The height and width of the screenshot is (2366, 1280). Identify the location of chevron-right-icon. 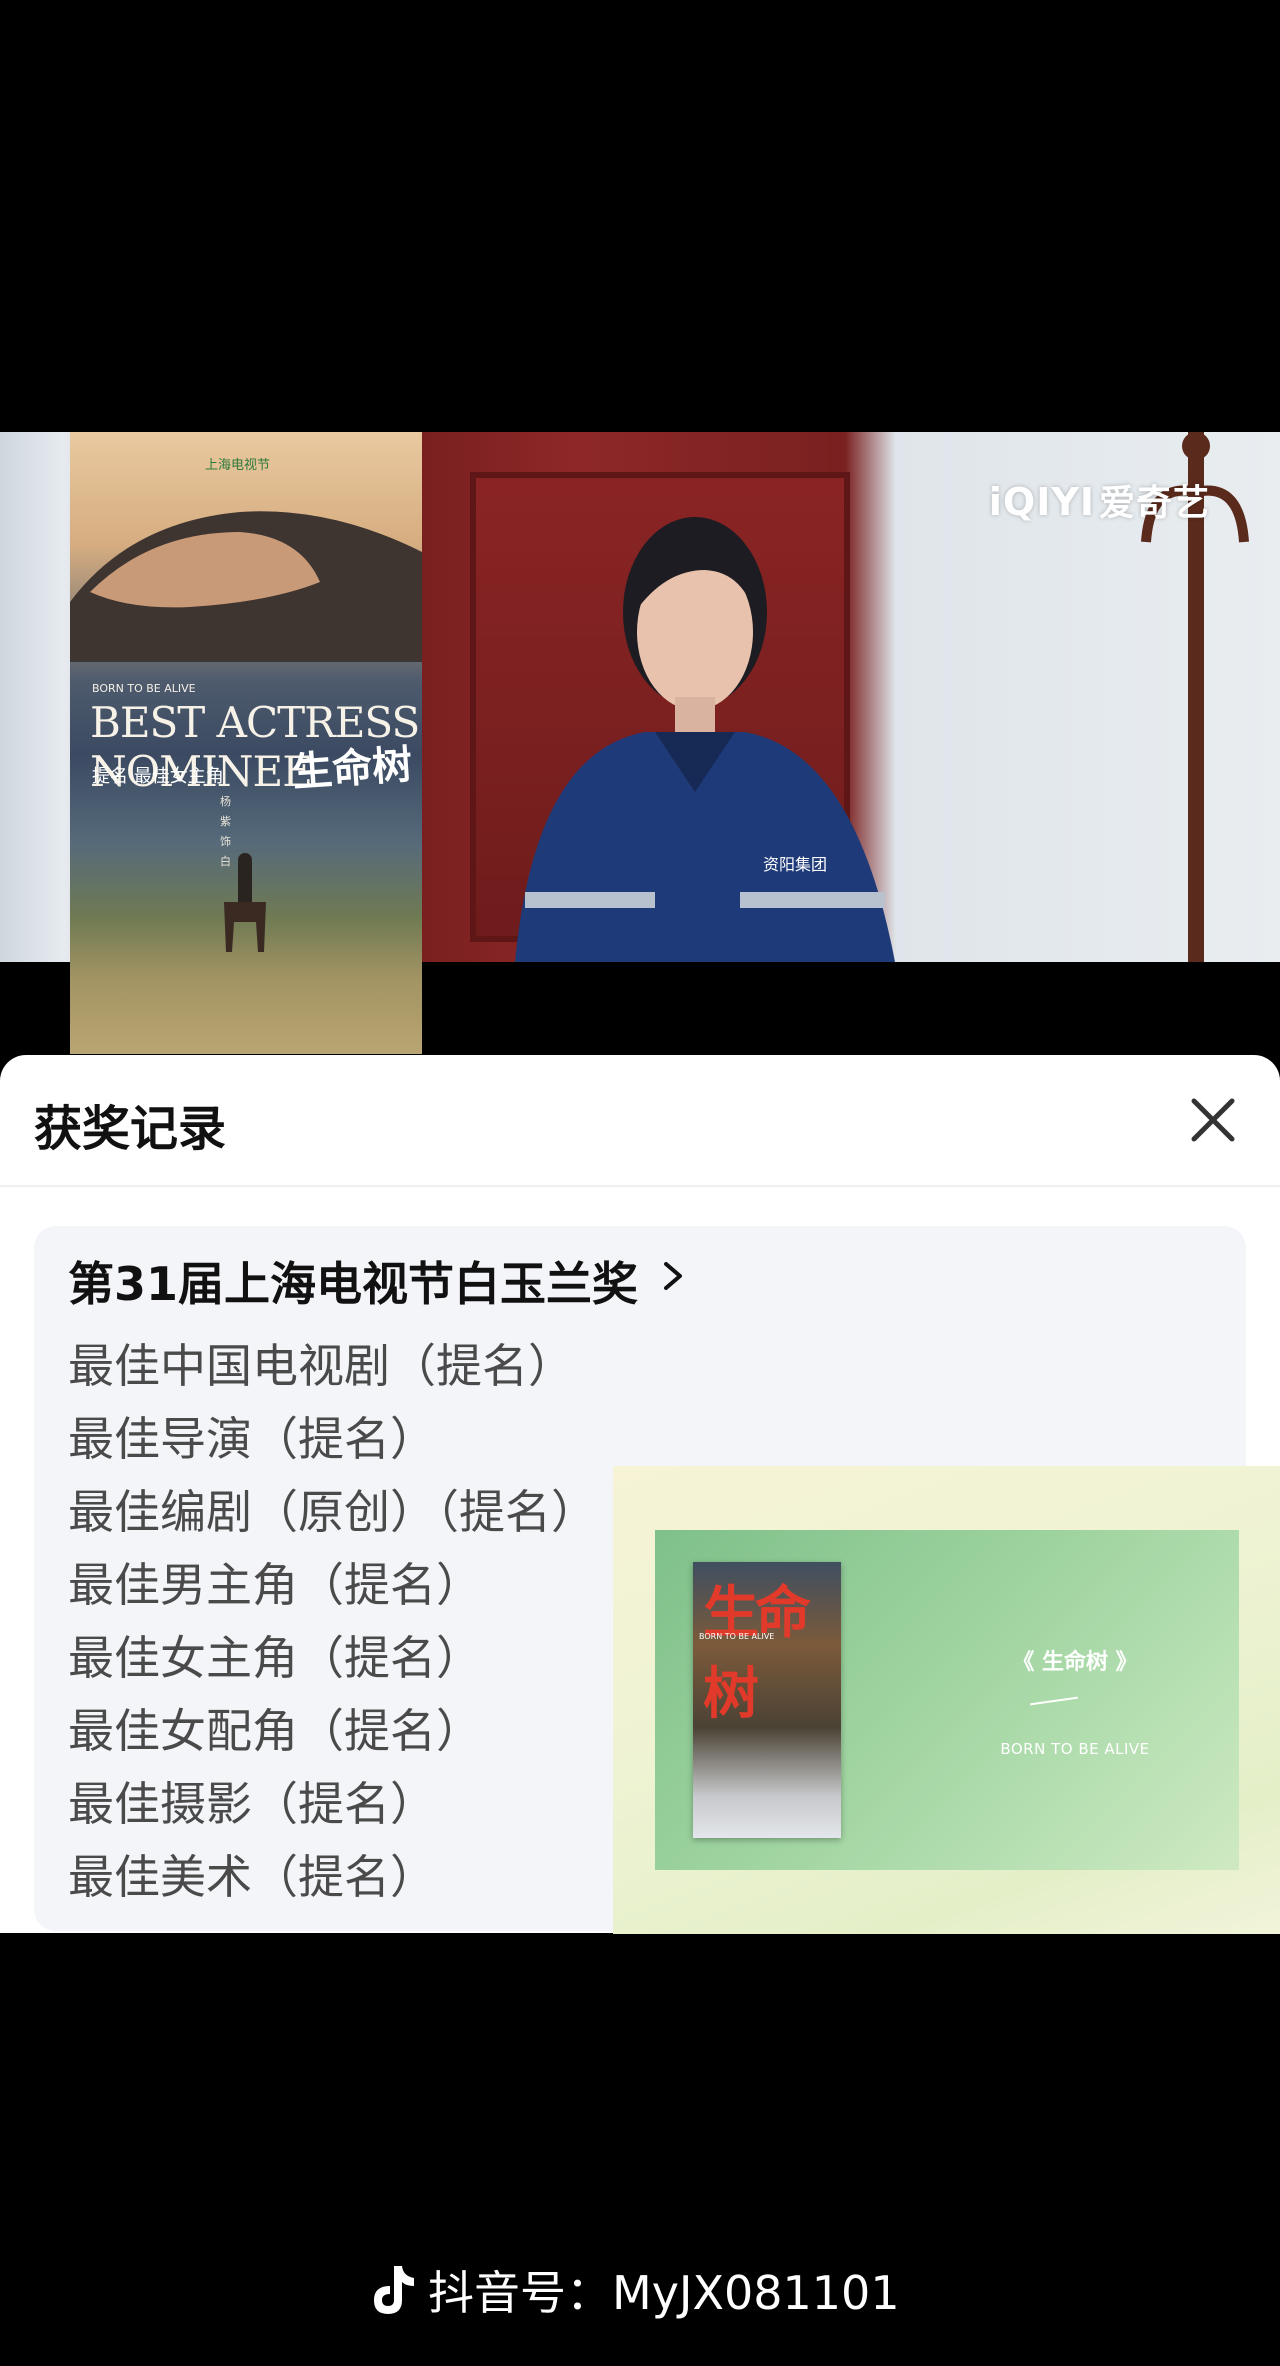
(673, 1276).